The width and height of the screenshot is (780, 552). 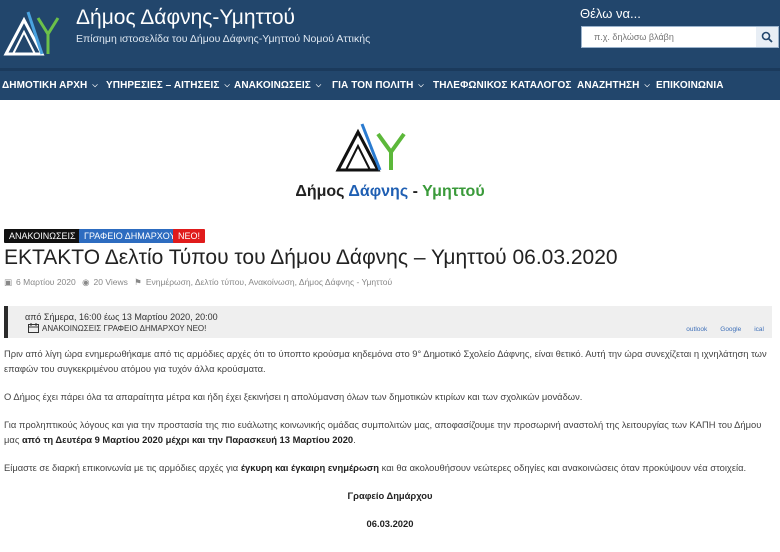 I want to click on bold-text: έγκυρη και έγκαιρη ενημέρωση, so click(x=310, y=467).